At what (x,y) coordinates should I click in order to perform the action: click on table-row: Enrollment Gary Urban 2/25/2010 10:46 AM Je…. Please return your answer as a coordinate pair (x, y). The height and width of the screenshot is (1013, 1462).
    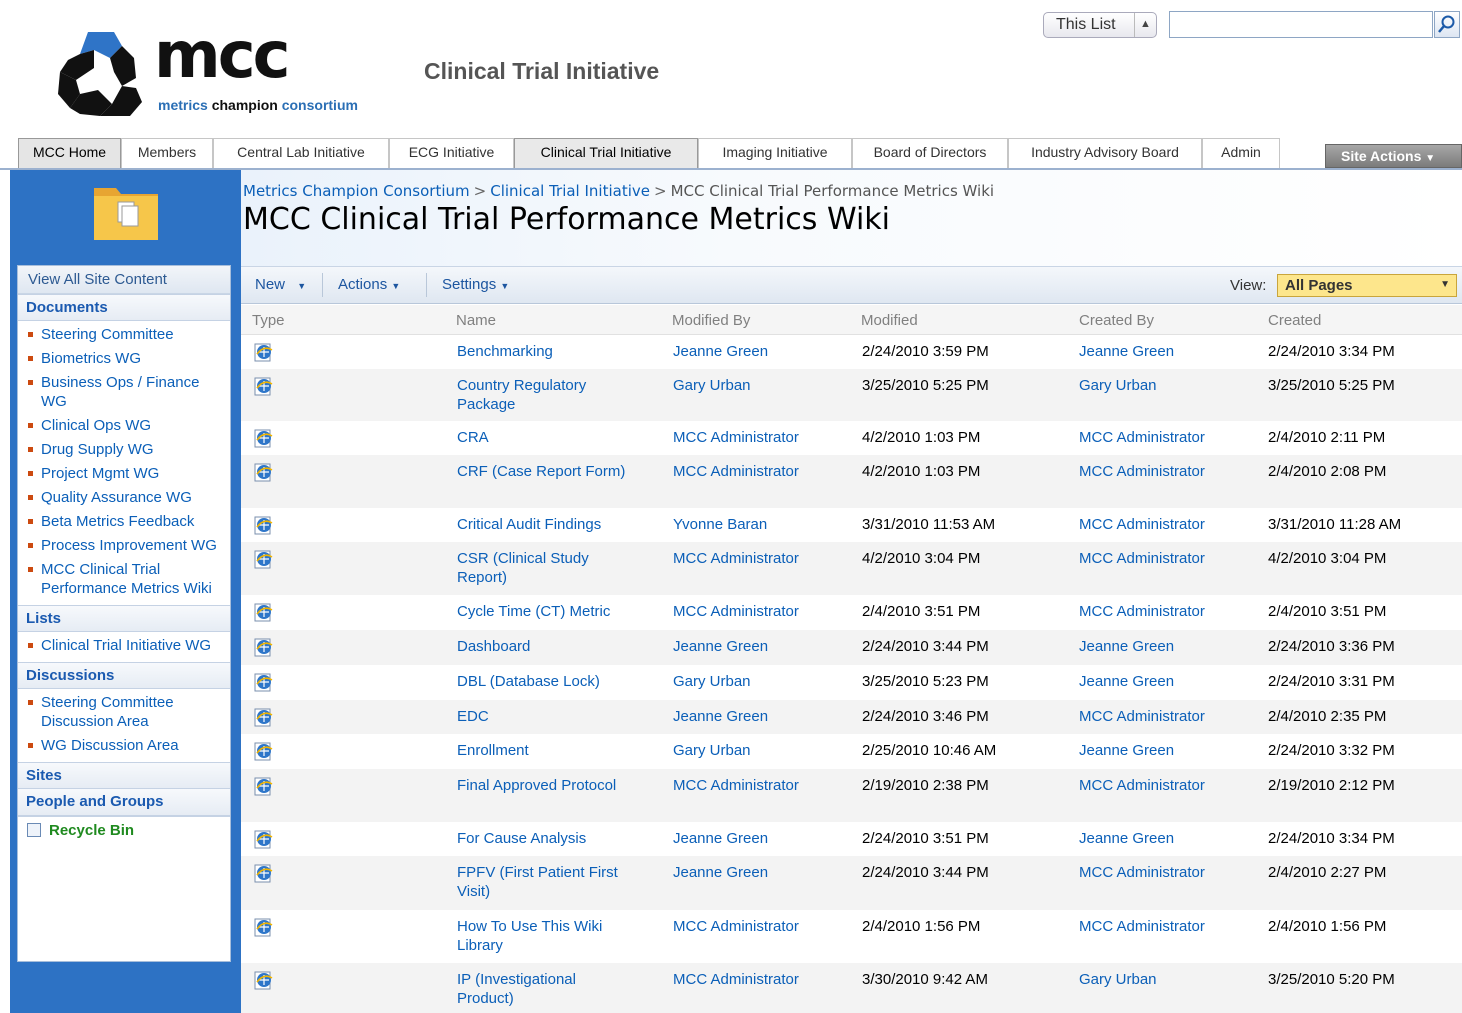
    Looking at the image, I should click on (851, 751).